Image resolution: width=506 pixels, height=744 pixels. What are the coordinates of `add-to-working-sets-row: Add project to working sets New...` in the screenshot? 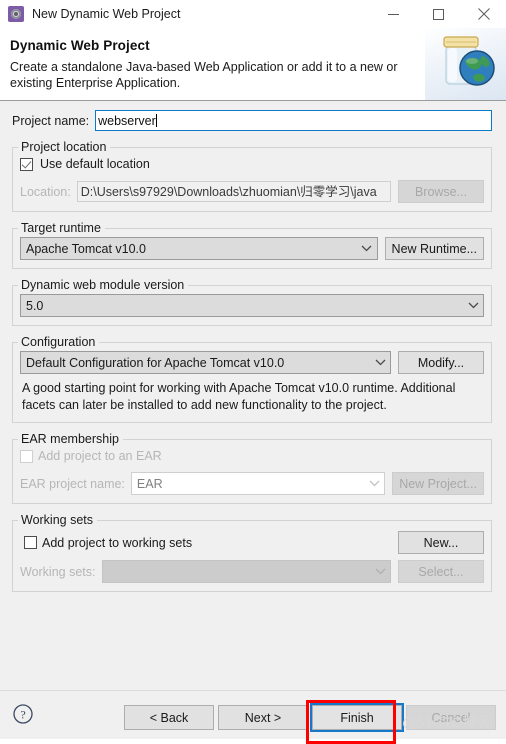 It's located at (252, 542).